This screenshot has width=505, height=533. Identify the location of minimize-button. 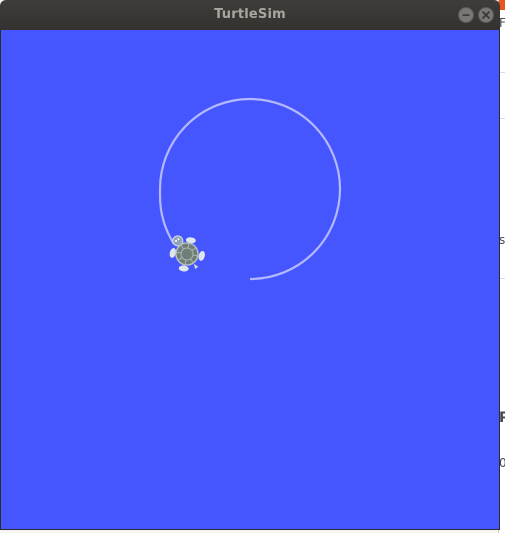
(466, 15).